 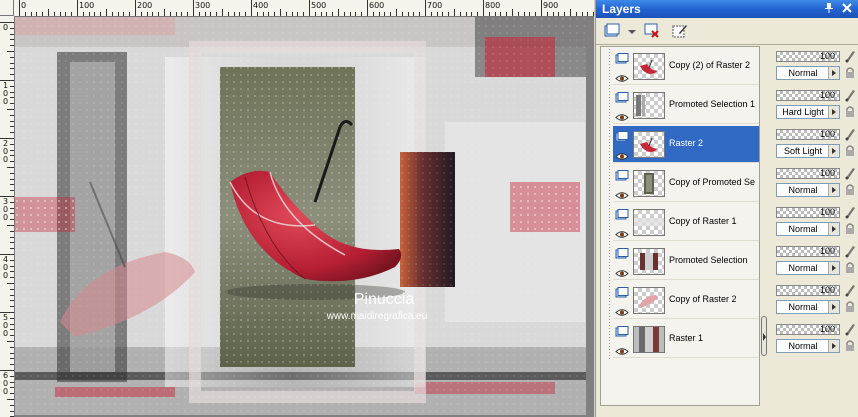 I want to click on layers-titlebar: Layers, so click(x=727, y=9).